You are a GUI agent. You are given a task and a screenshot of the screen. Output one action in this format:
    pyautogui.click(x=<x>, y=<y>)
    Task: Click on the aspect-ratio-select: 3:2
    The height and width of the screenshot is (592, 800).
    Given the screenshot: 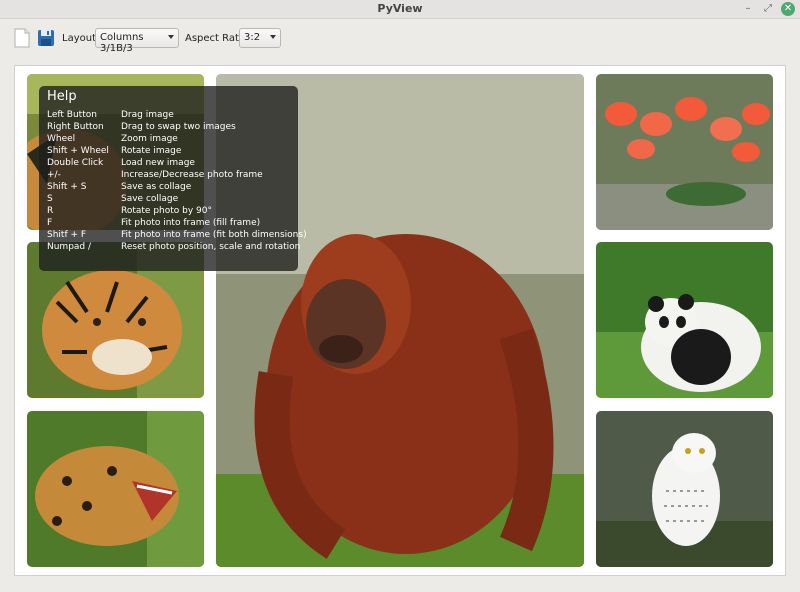 What is the action you would take?
    pyautogui.click(x=260, y=38)
    